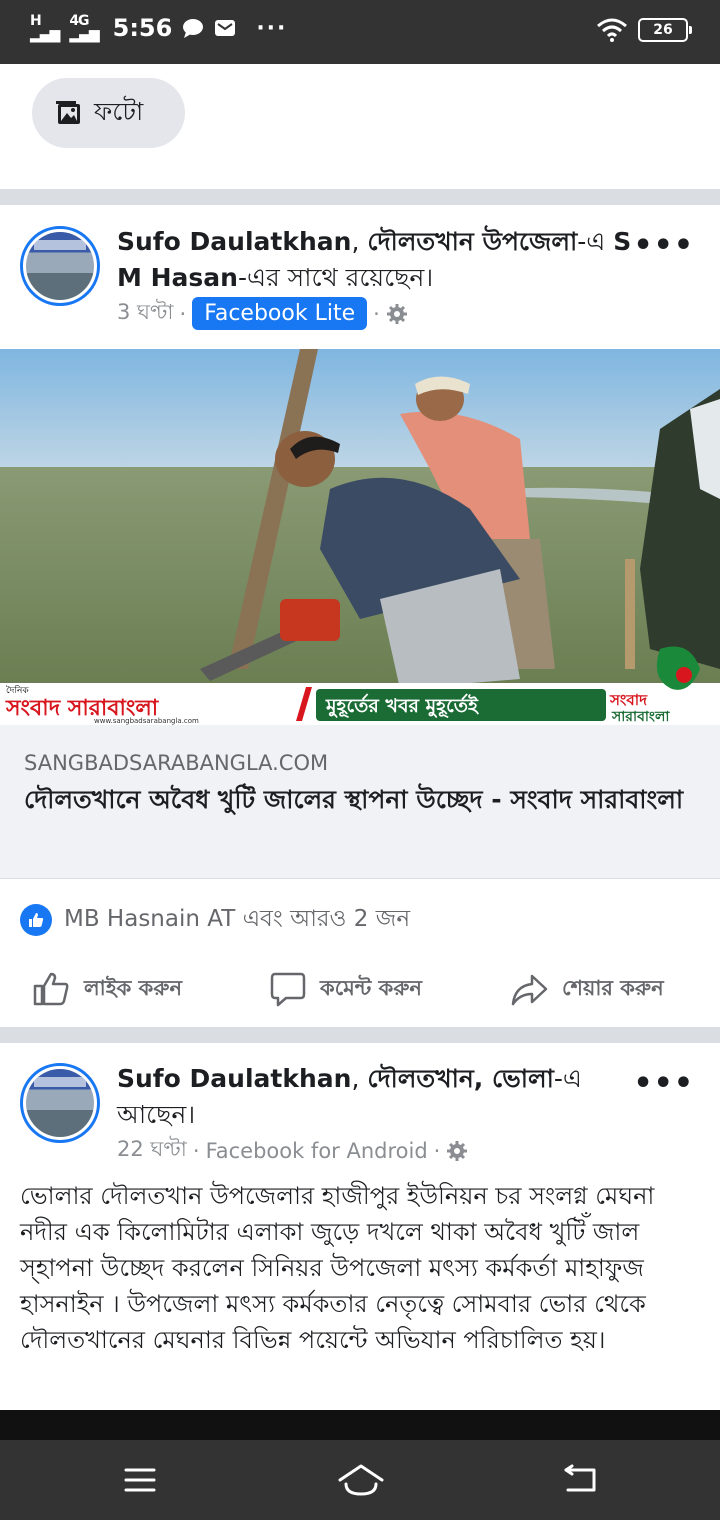  What do you see at coordinates (288, 989) in the screenshot?
I see `comment-icon` at bounding box center [288, 989].